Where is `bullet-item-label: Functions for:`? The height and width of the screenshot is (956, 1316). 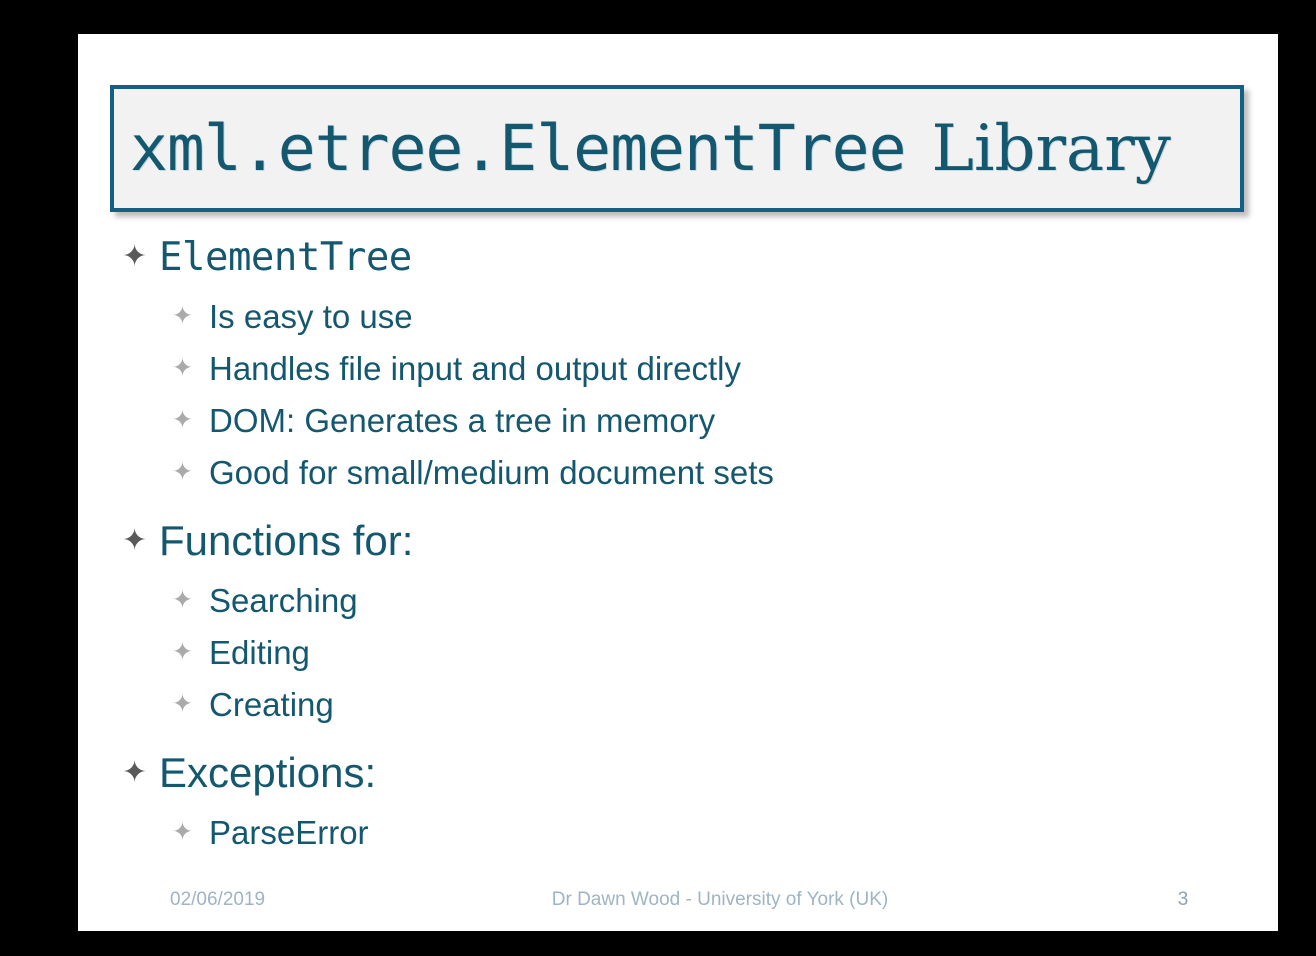
bullet-item-label: Functions for: is located at coordinates (286, 540).